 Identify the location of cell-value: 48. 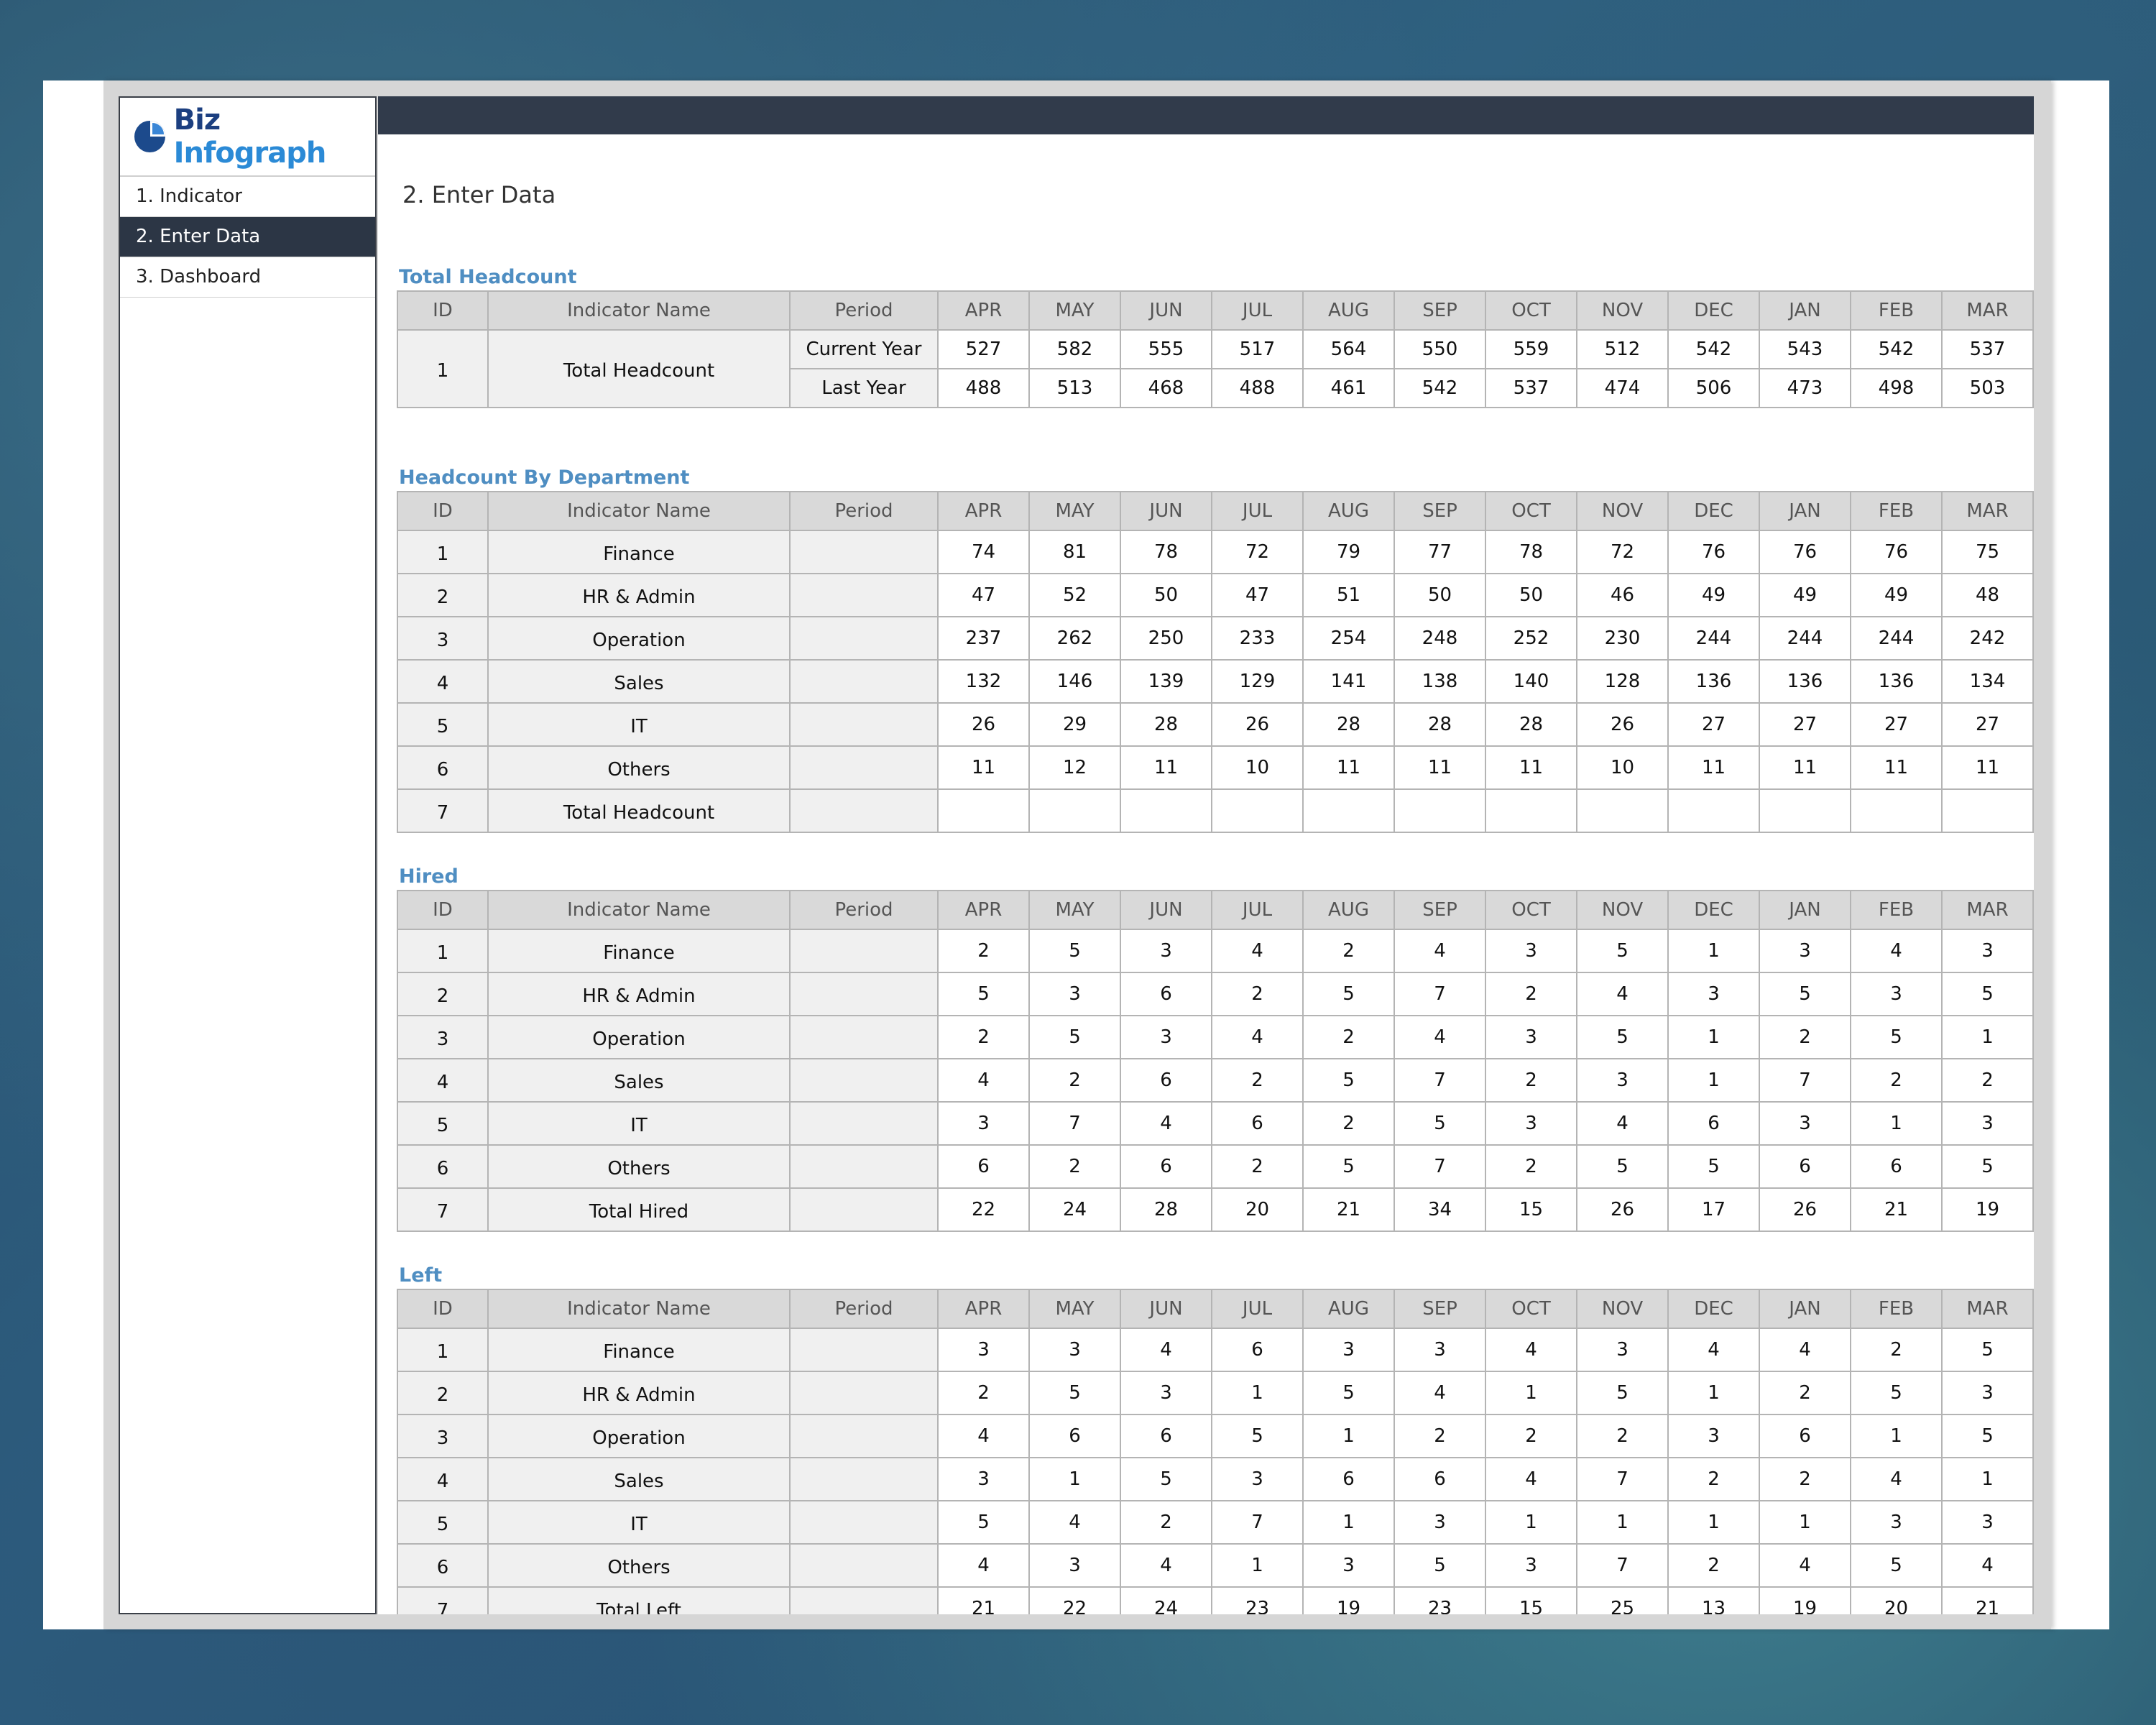
(1987, 595).